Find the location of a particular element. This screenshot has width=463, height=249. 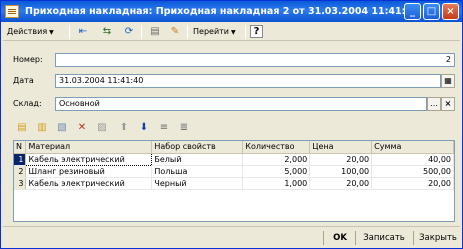

number-field: 2 is located at coordinates (255, 60).